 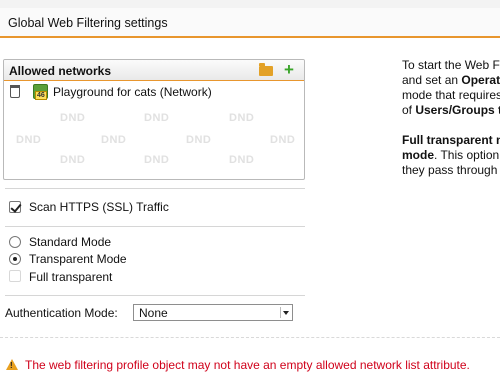 I want to click on transparent-mode-radio, so click(x=15, y=259).